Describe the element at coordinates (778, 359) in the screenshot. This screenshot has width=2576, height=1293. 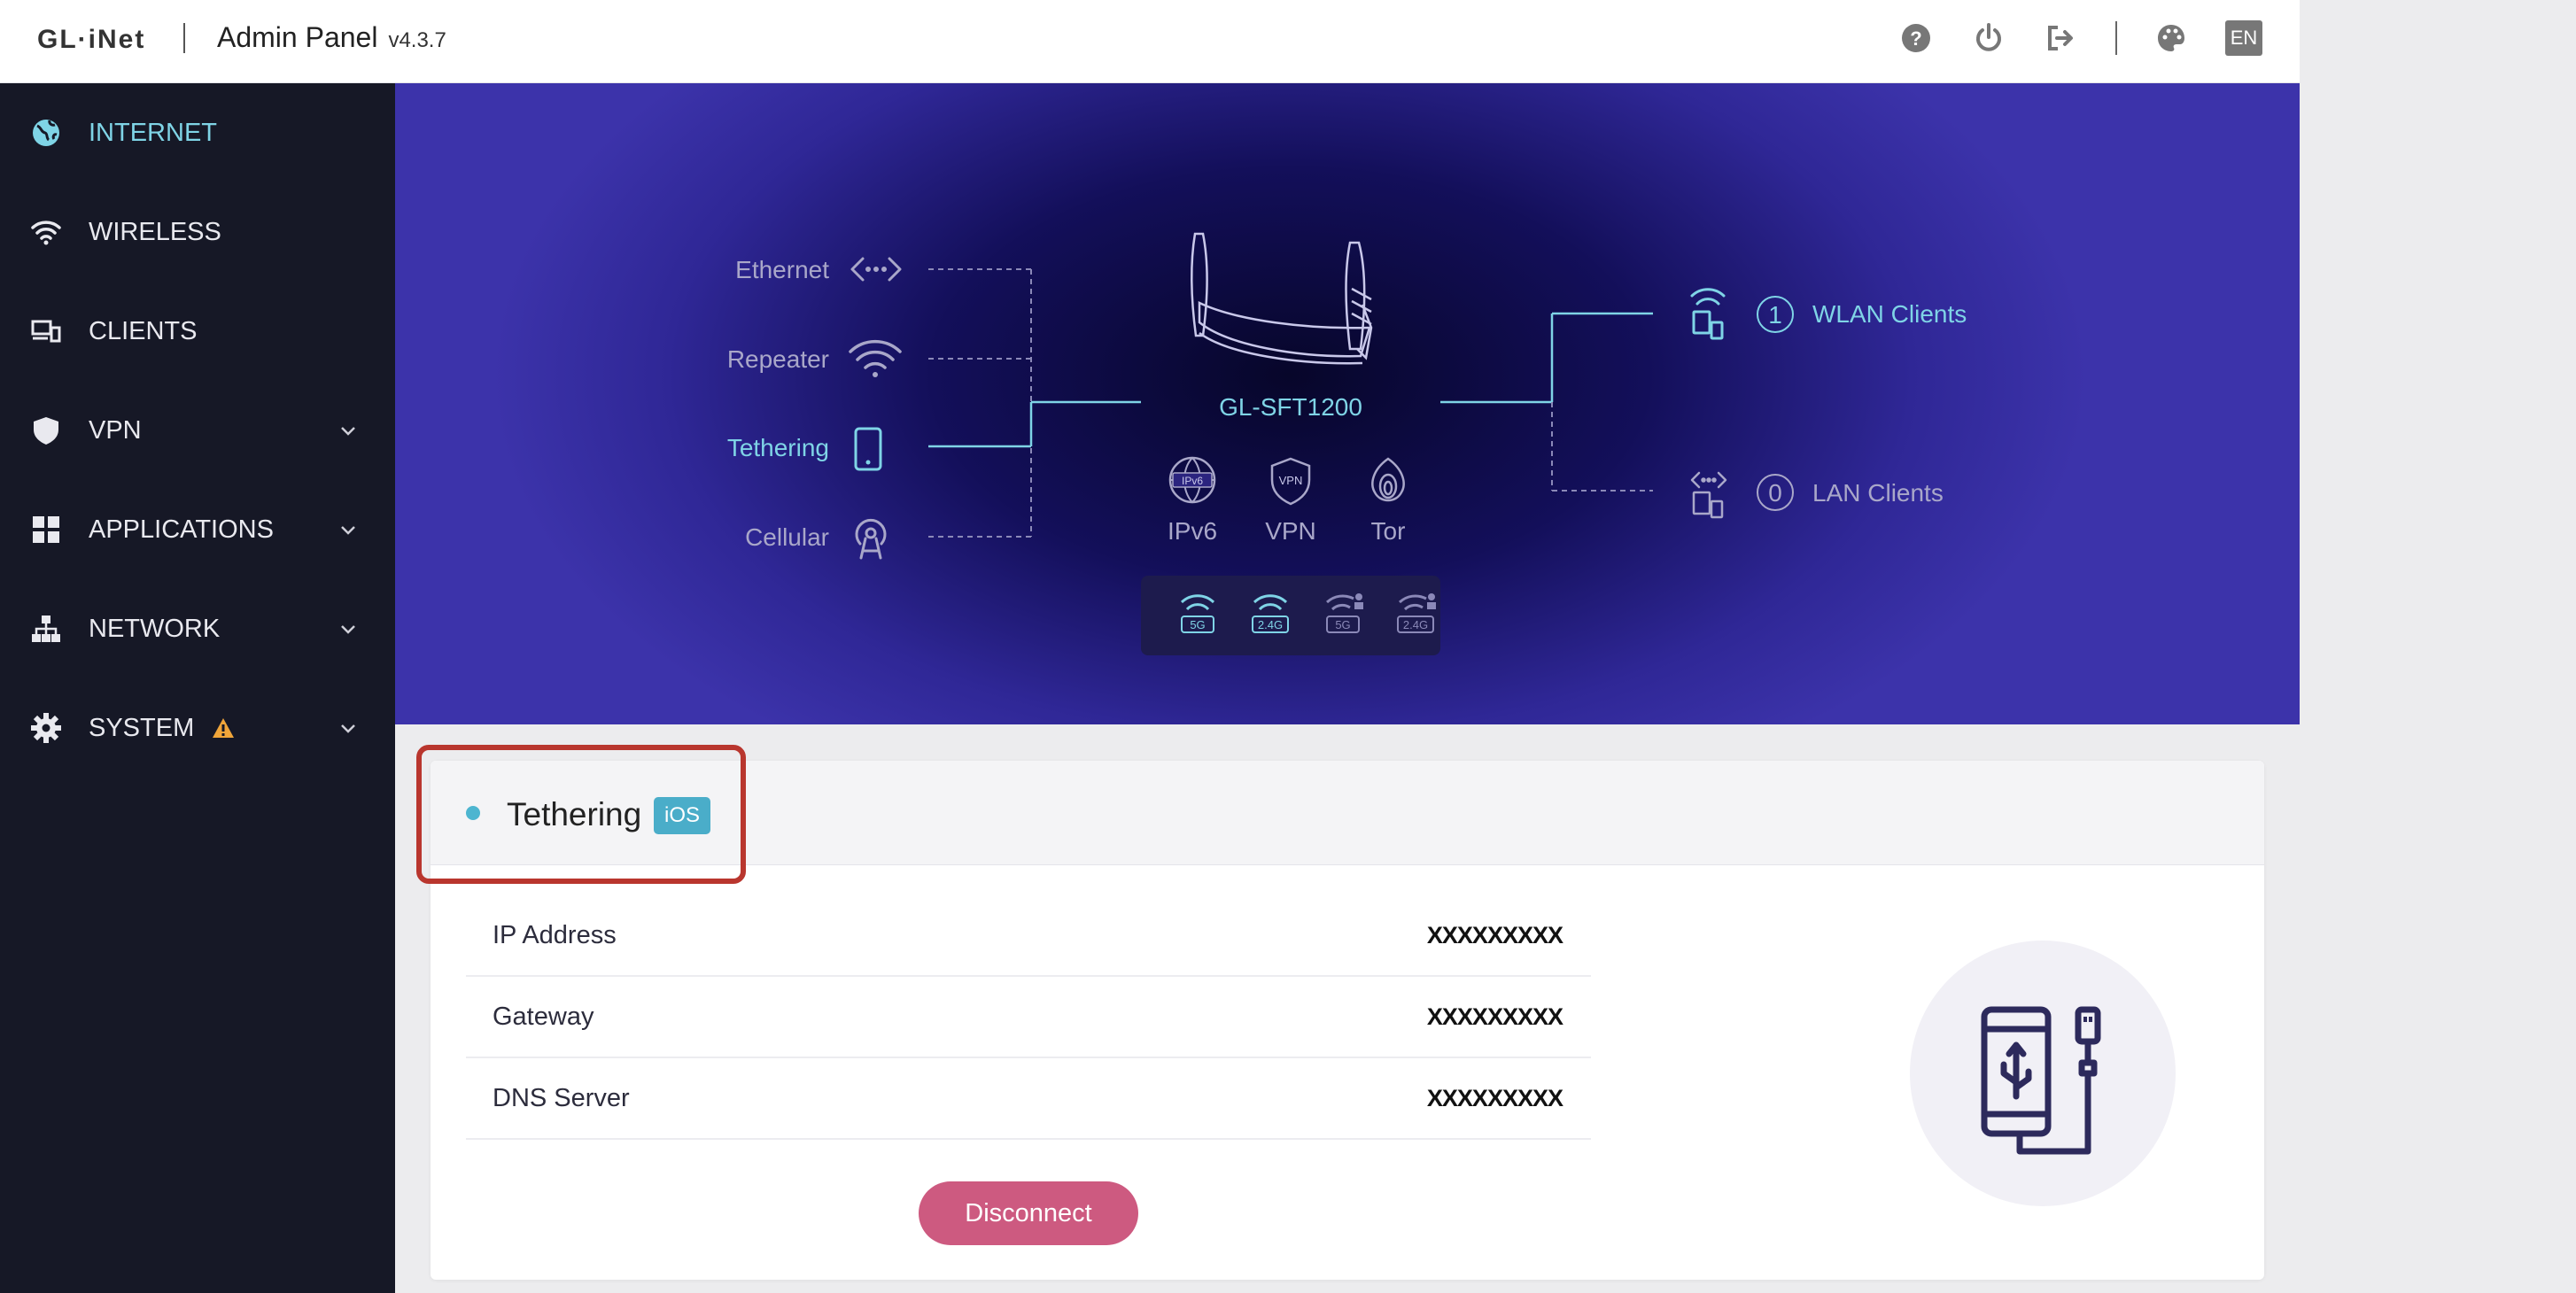
I see `source-repeater-label: Repeater` at that location.